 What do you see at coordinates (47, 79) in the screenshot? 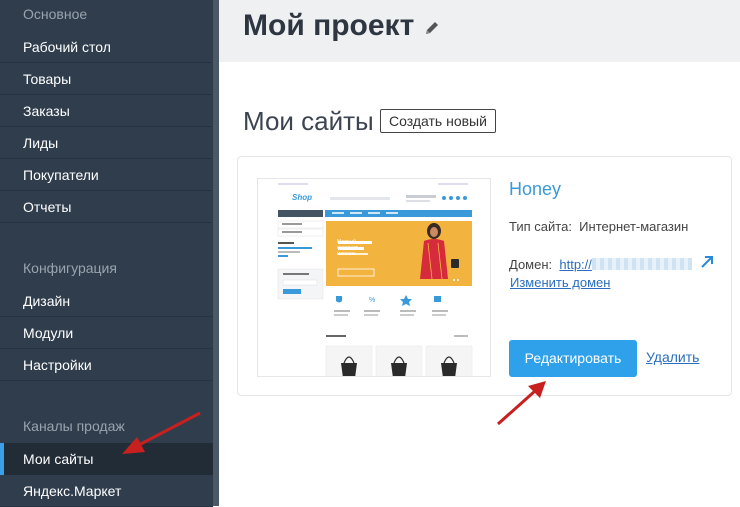
I see `sidebar-item-label: Товары` at bounding box center [47, 79].